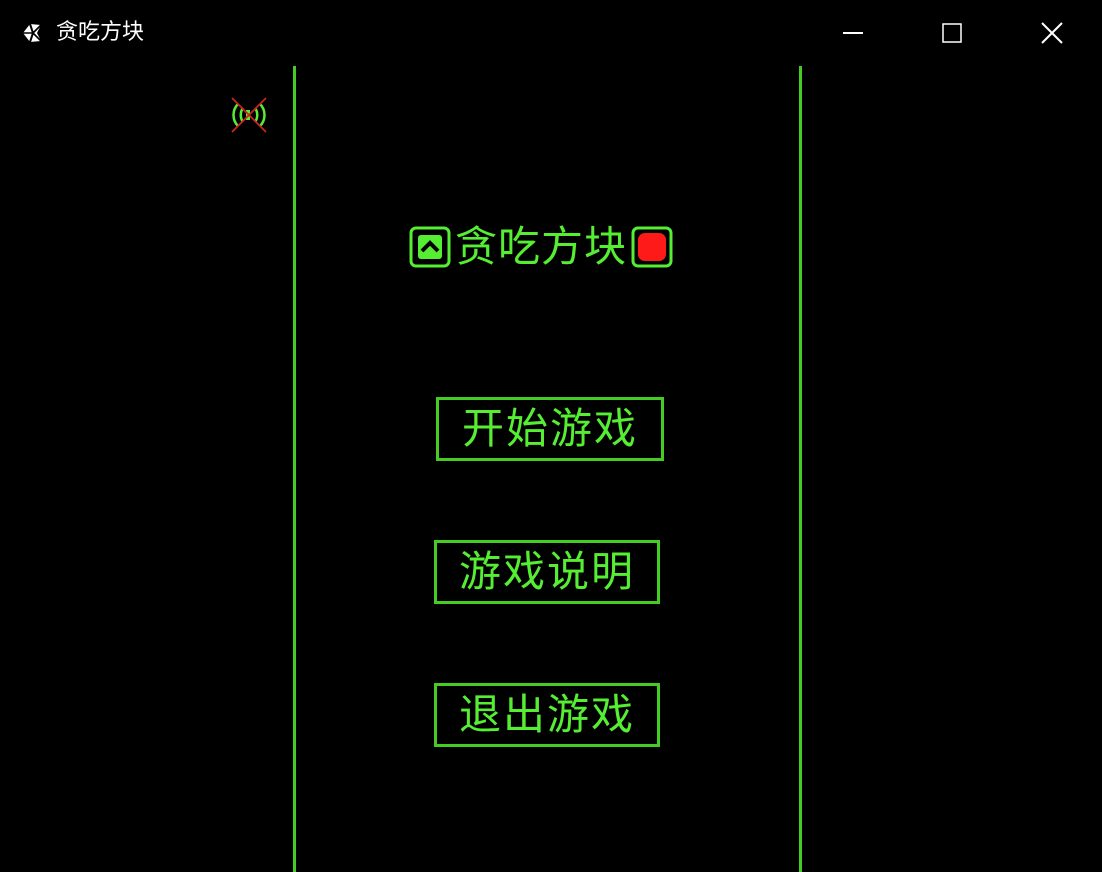  I want to click on snake-head-up-icon, so click(430, 247).